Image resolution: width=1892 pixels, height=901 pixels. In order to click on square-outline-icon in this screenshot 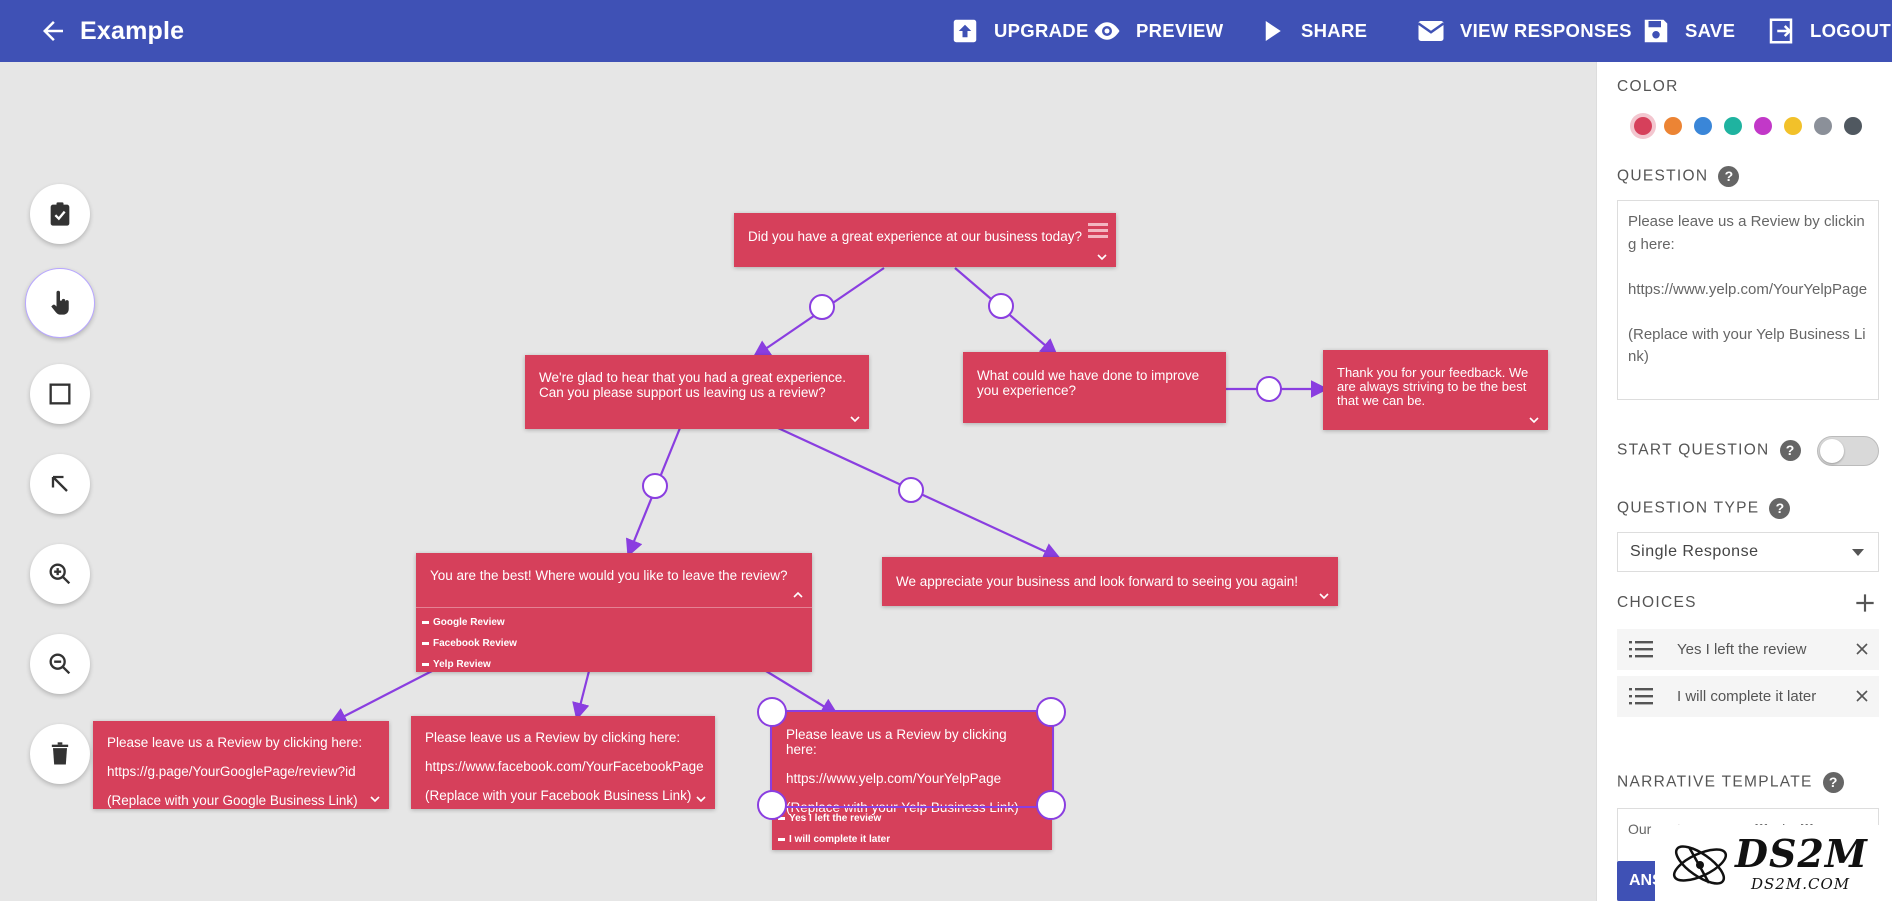, I will do `click(60, 394)`.